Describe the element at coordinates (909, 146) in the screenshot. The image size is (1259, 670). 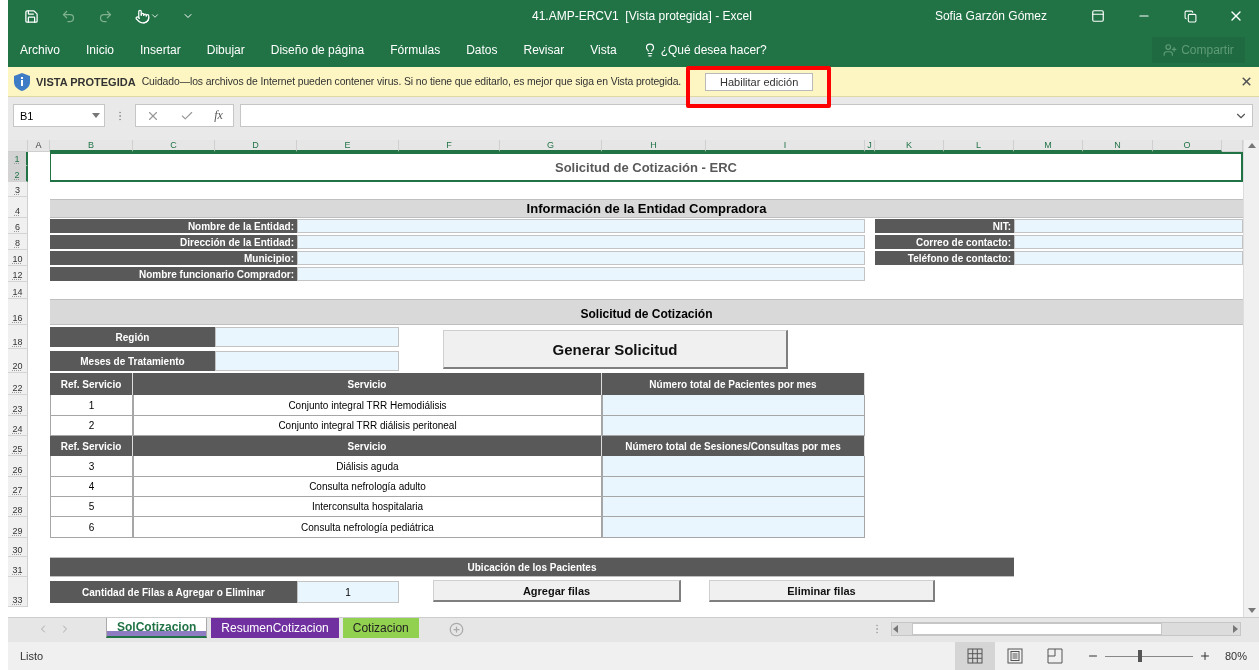
I see `column-header: K` at that location.